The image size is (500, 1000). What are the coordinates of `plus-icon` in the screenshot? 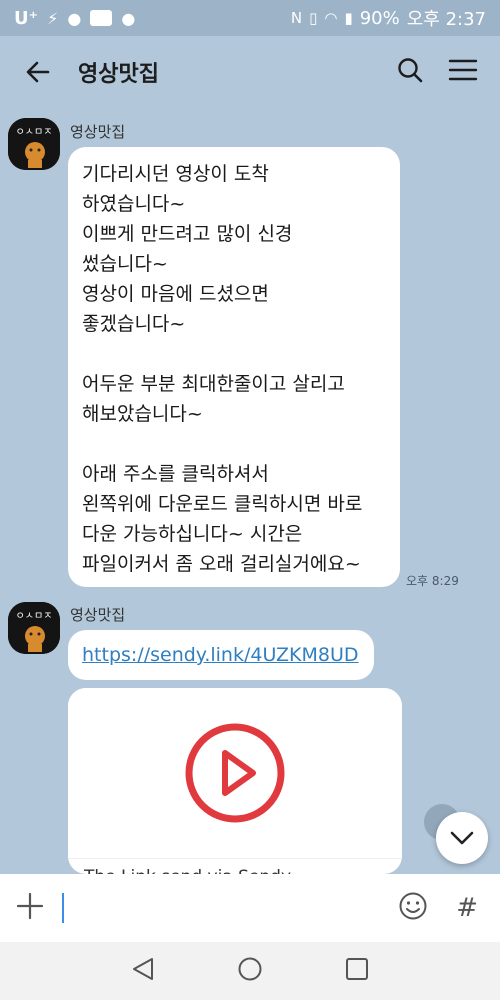 It's located at (30, 908).